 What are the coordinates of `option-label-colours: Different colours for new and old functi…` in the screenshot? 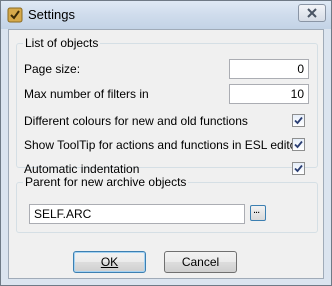 It's located at (136, 121).